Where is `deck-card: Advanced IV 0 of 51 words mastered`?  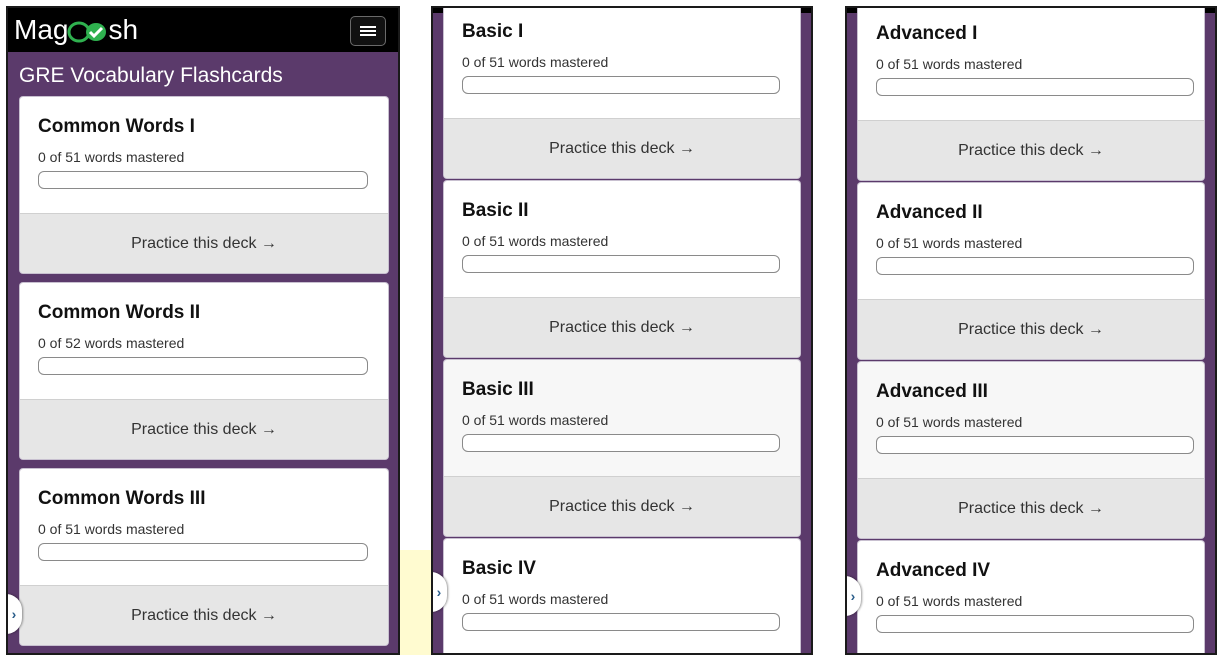 deck-card: Advanced IV 0 of 51 words mastered is located at coordinates (1031, 597).